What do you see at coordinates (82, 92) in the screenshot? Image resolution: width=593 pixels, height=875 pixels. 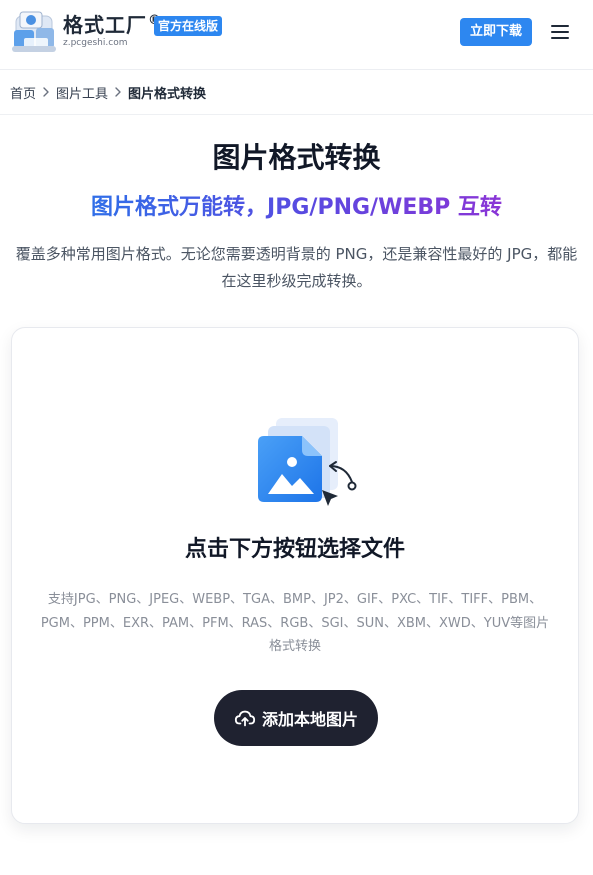 I see `breadcrumb-image-tools: 图片工具` at bounding box center [82, 92].